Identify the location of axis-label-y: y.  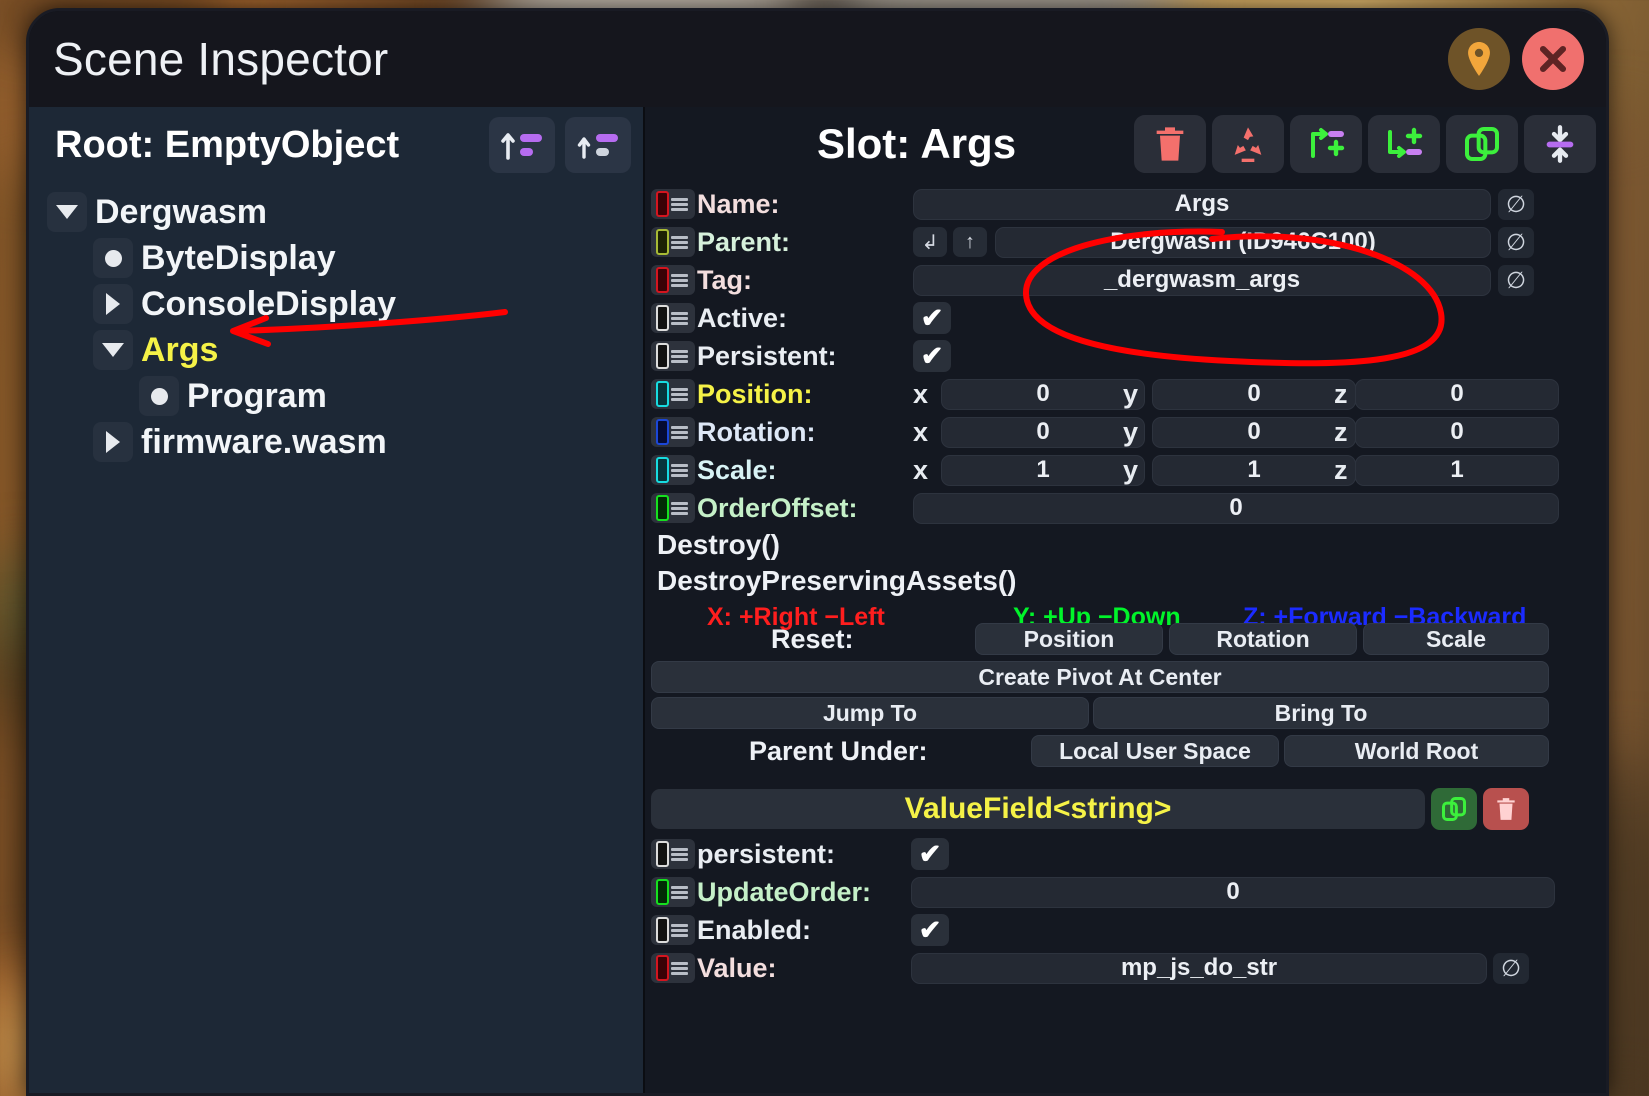
(1131, 393).